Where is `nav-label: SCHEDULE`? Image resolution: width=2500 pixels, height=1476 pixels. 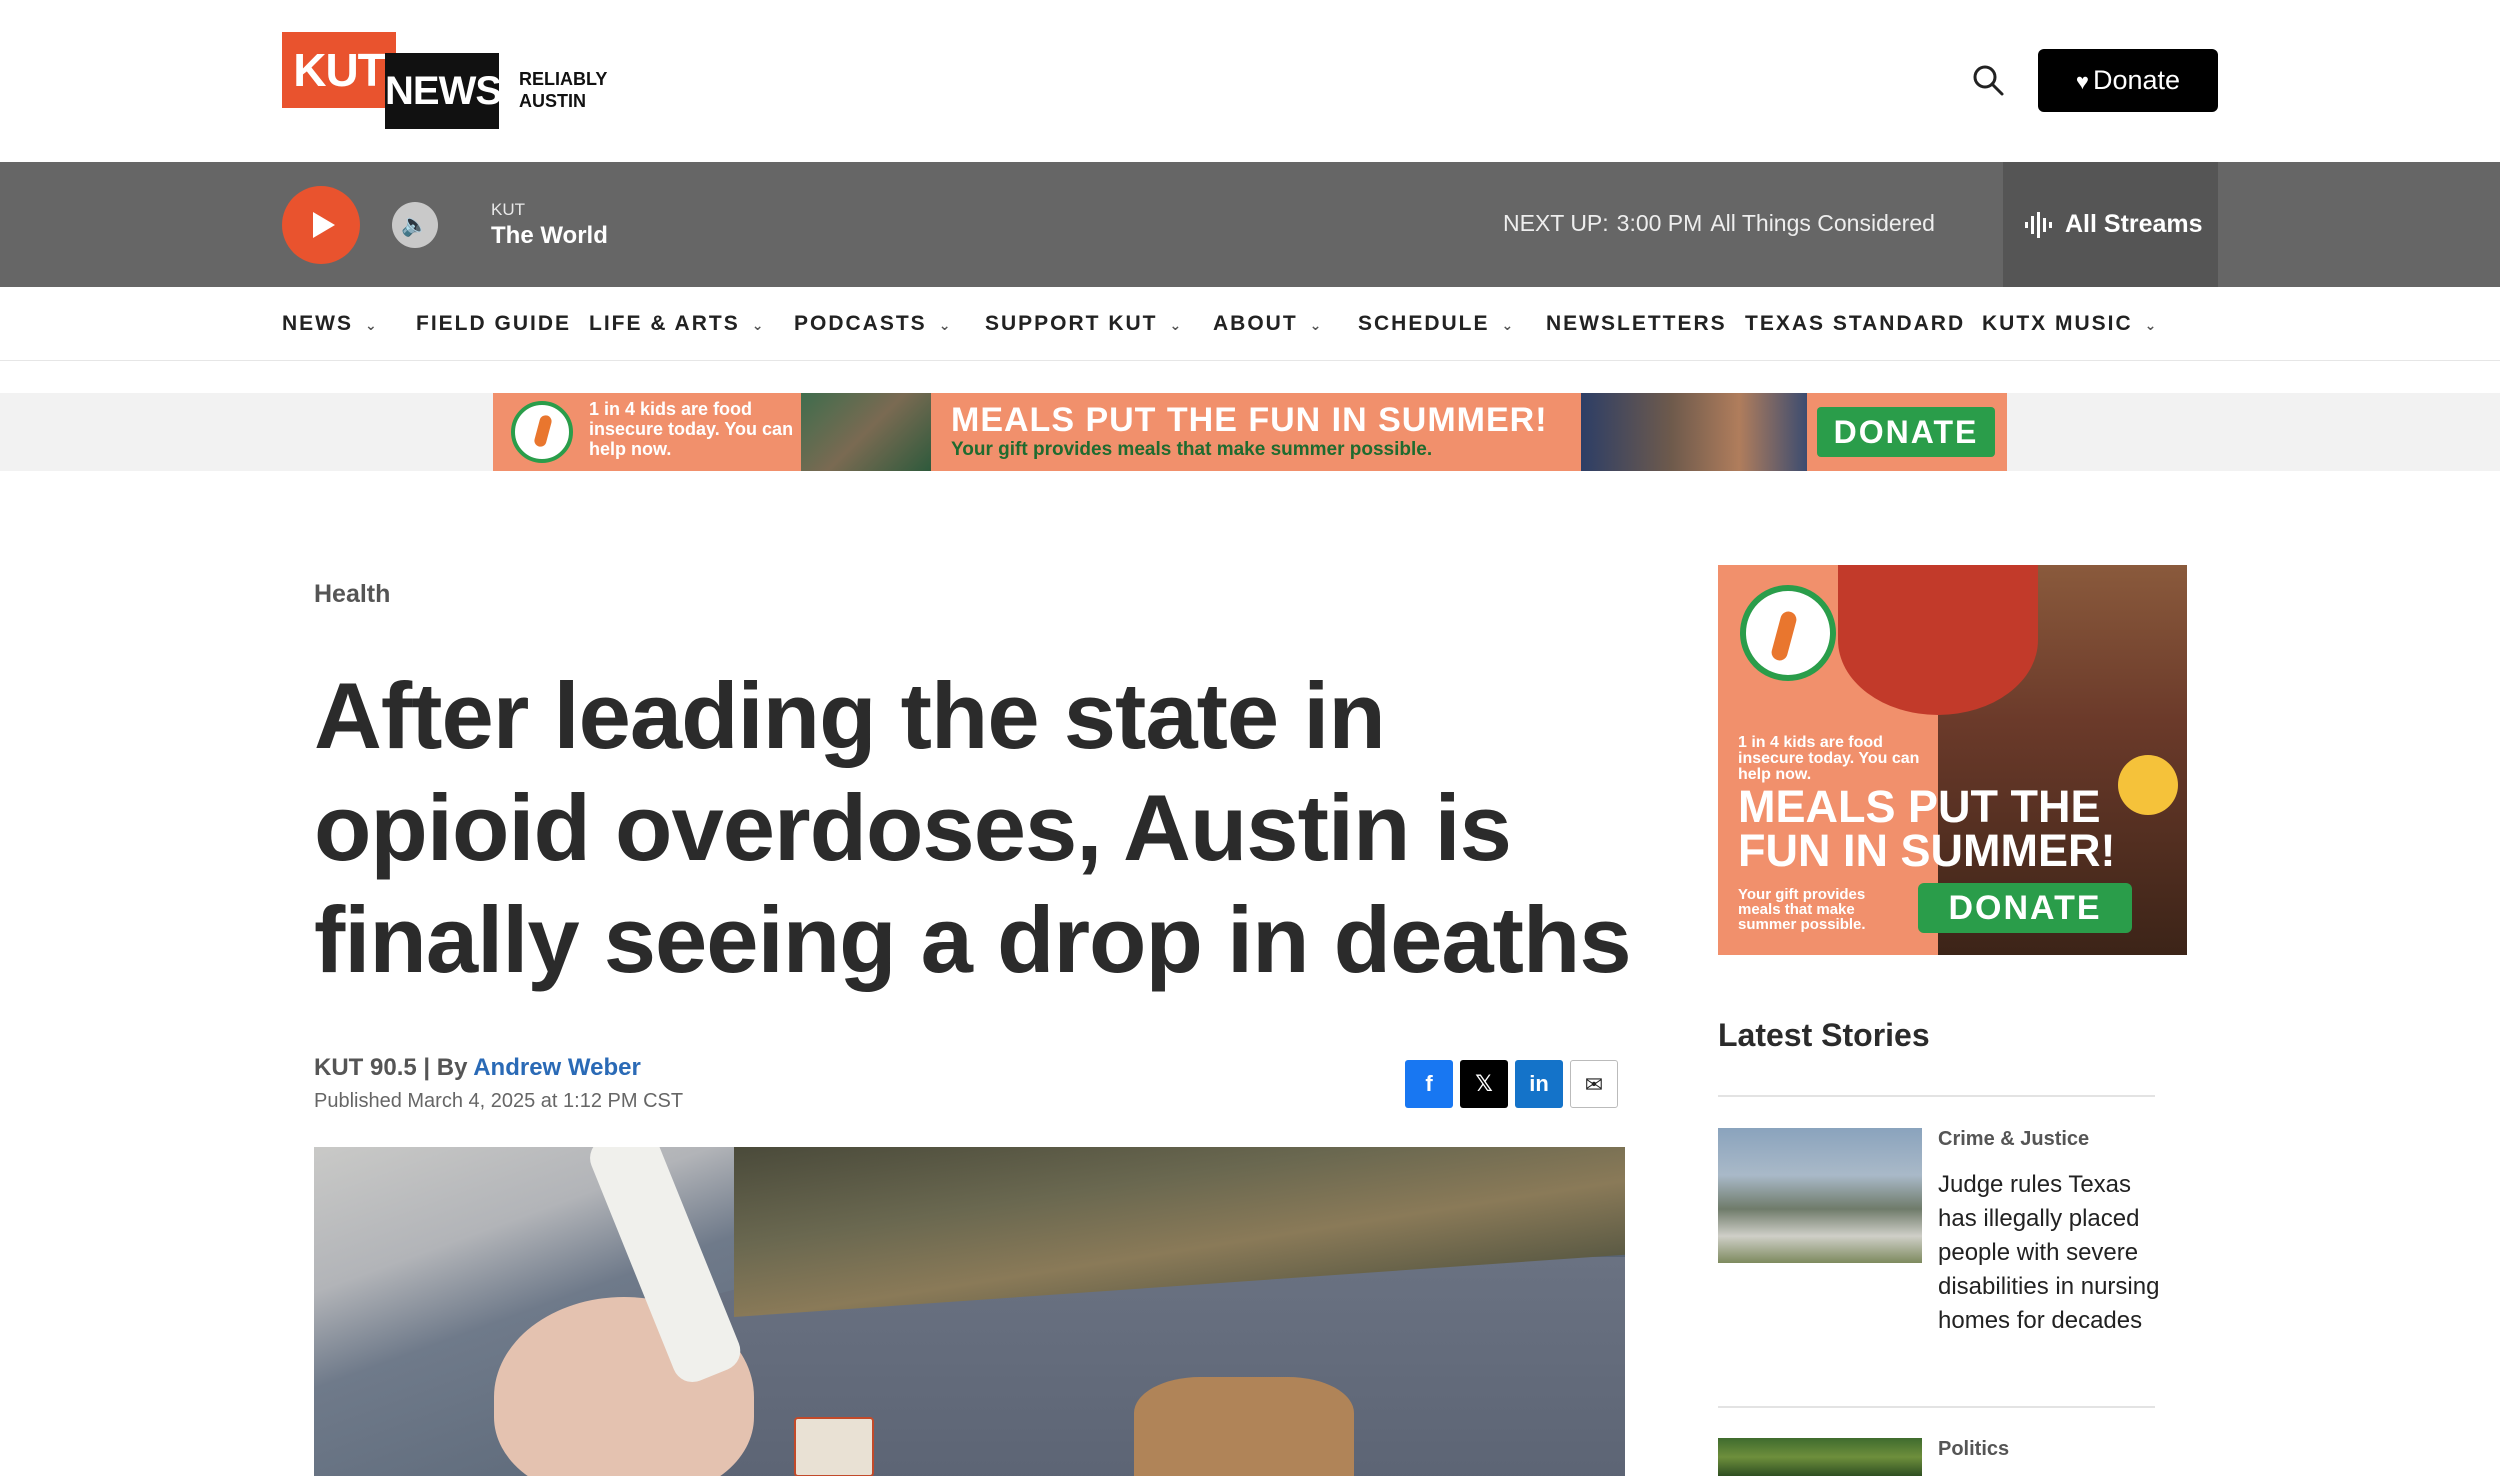 nav-label: SCHEDULE is located at coordinates (1424, 323).